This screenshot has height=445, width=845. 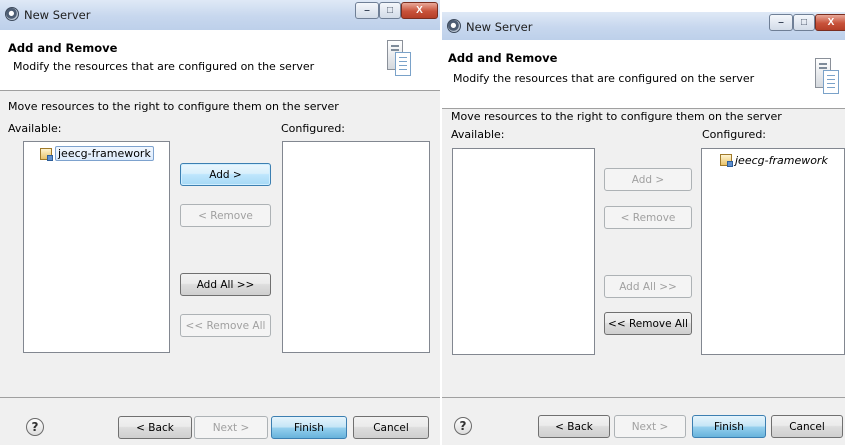 What do you see at coordinates (523, 251) in the screenshot?
I see `available-list` at bounding box center [523, 251].